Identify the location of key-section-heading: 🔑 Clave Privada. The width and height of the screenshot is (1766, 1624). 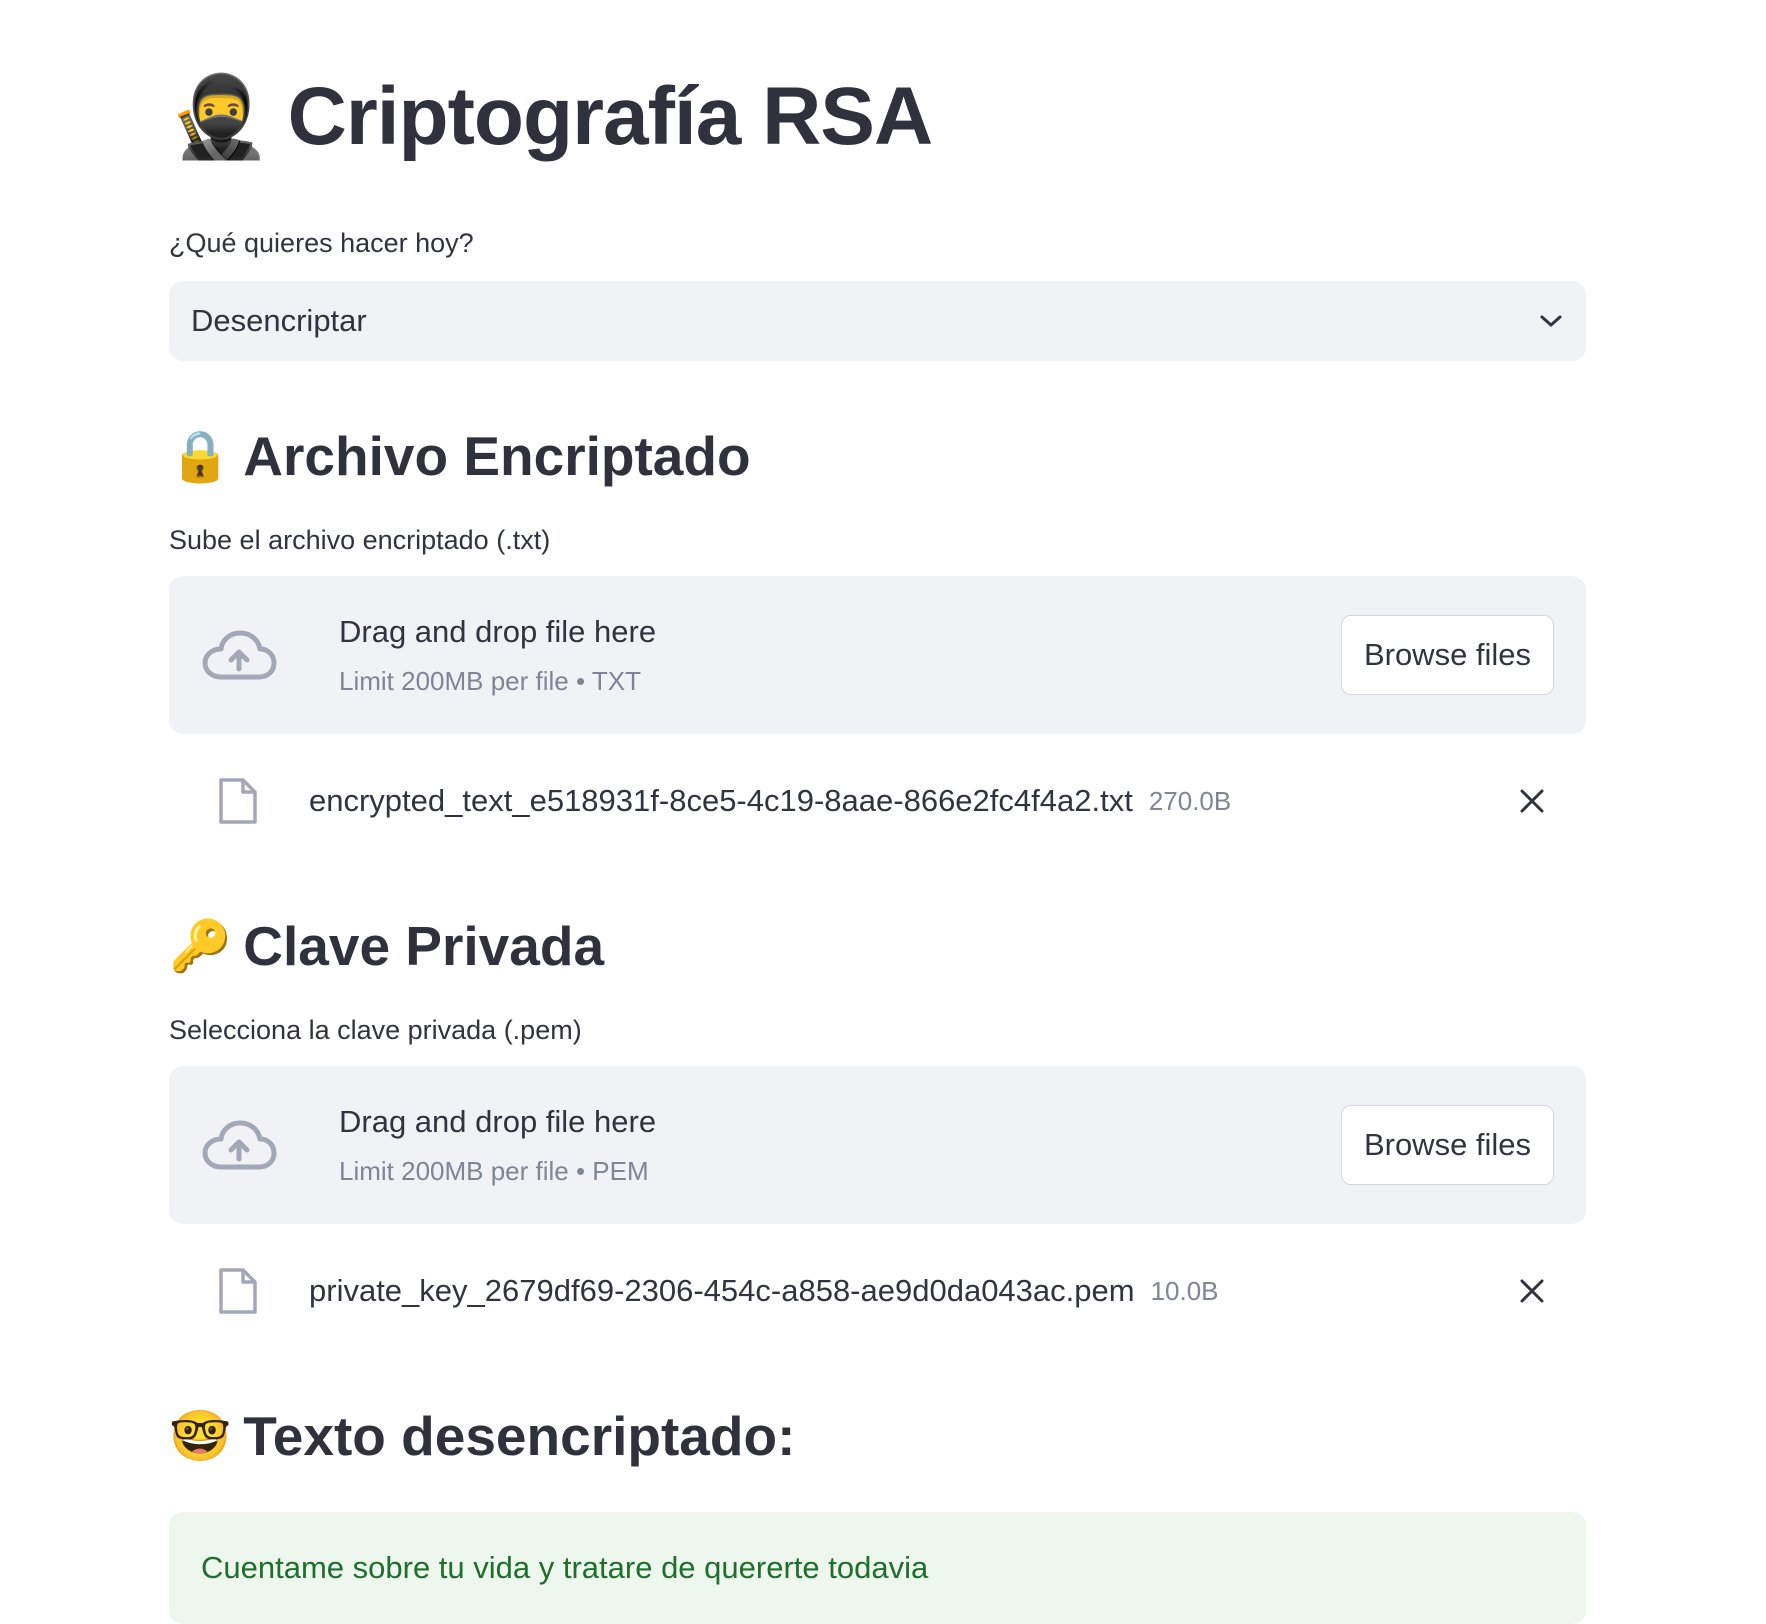
(877, 946).